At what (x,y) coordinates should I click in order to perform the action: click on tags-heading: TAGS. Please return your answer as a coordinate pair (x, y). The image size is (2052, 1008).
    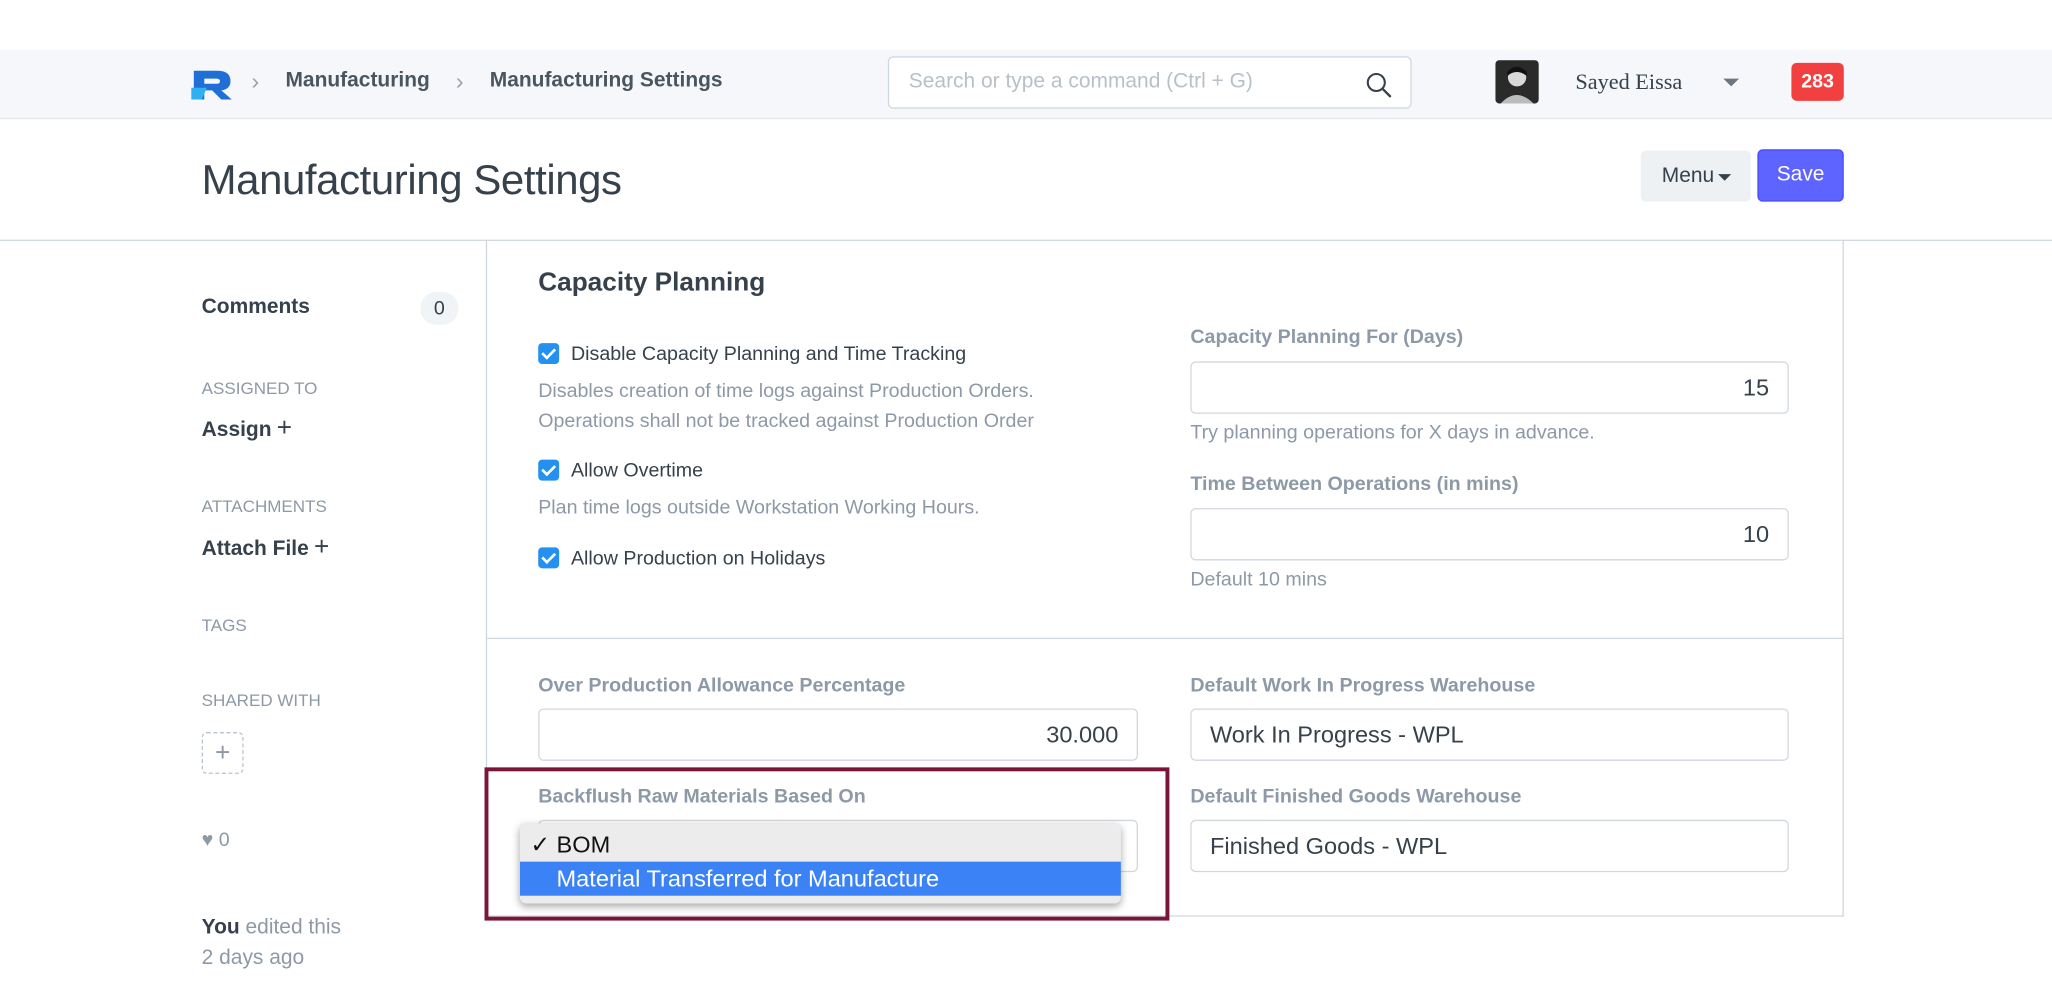
    Looking at the image, I should click on (224, 625).